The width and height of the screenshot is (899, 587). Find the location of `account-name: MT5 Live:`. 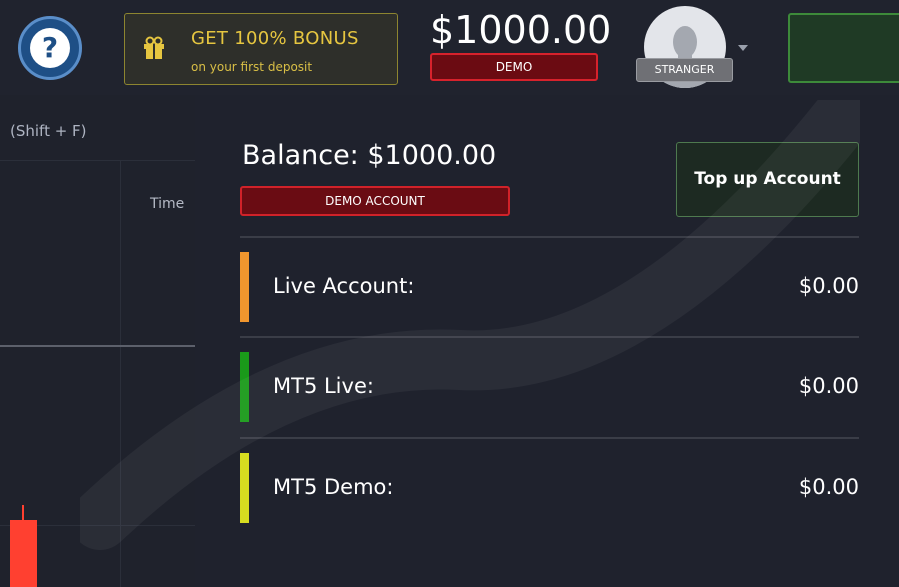

account-name: MT5 Live: is located at coordinates (323, 386).